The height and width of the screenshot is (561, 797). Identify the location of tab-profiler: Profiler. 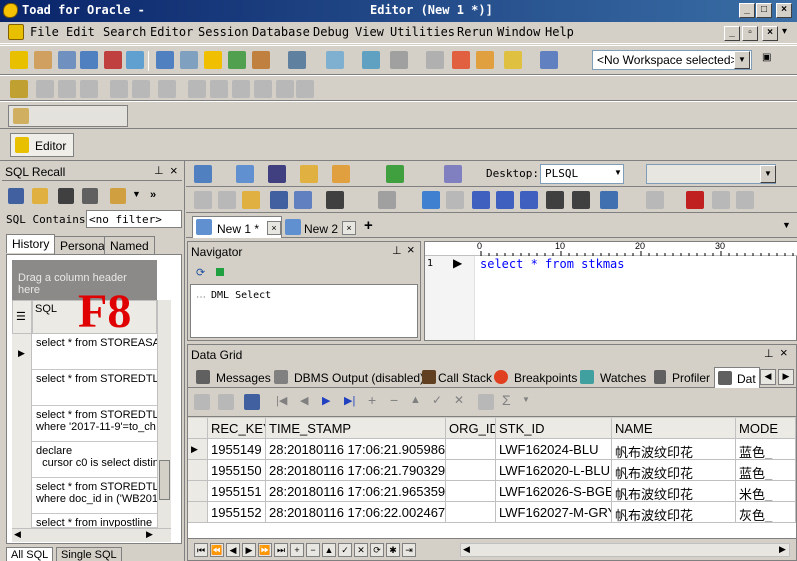
(691, 378).